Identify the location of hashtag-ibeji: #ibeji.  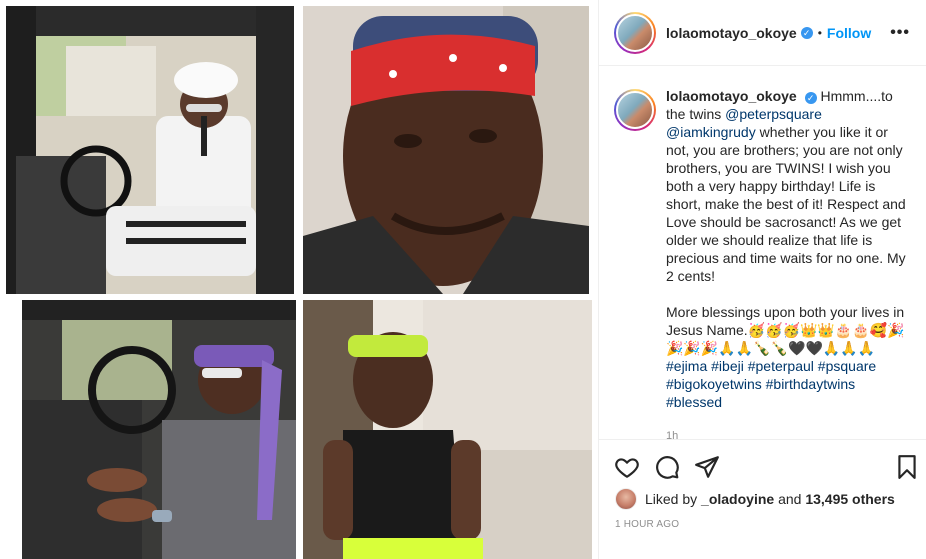
(727, 366).